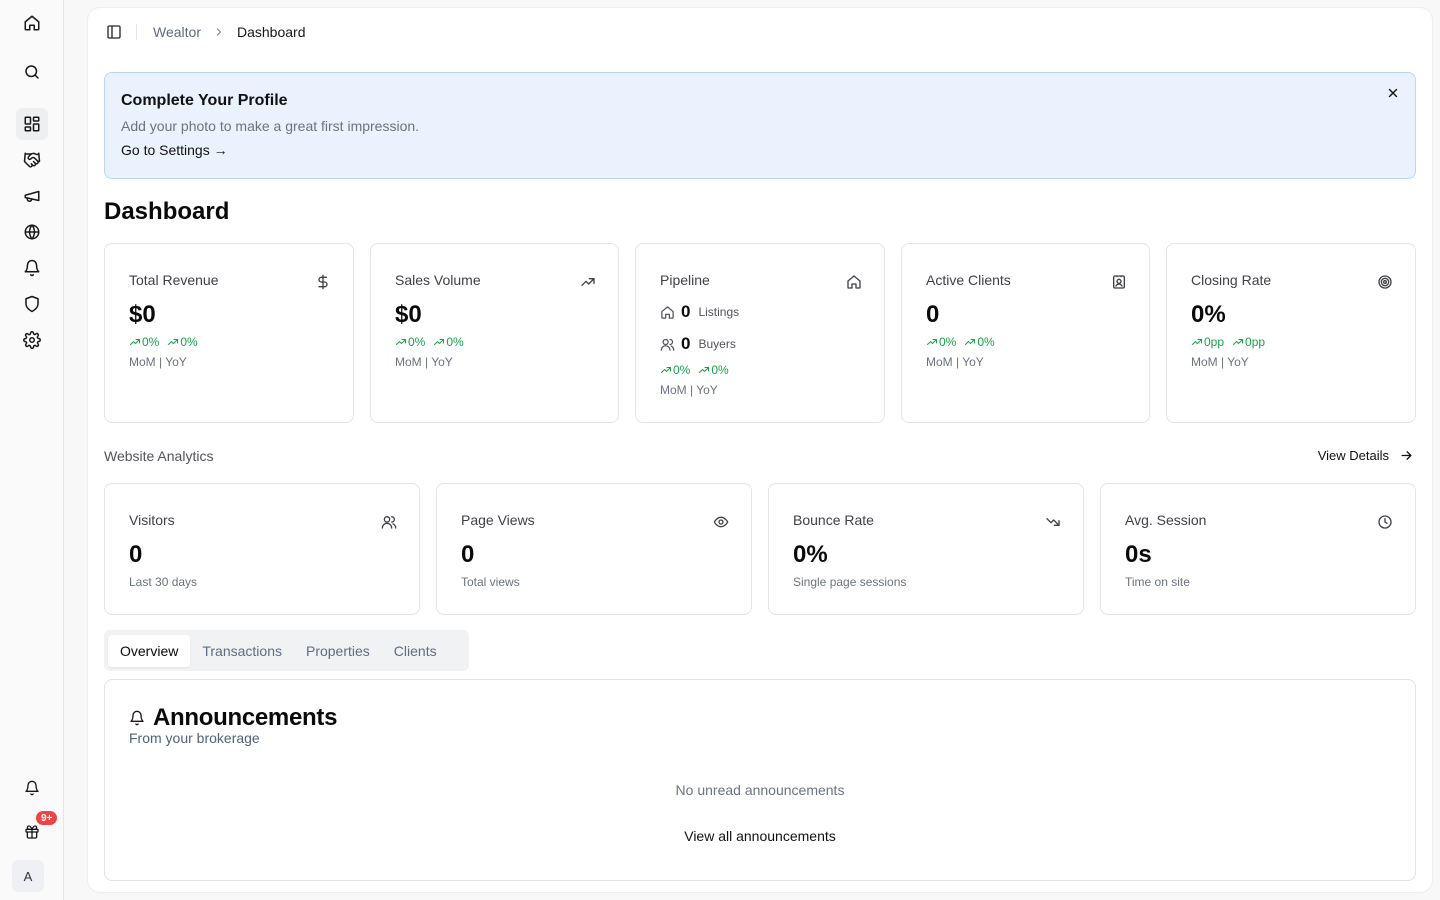 The image size is (1440, 900). Describe the element at coordinates (719, 312) in the screenshot. I see `listings-label: Listings` at that location.